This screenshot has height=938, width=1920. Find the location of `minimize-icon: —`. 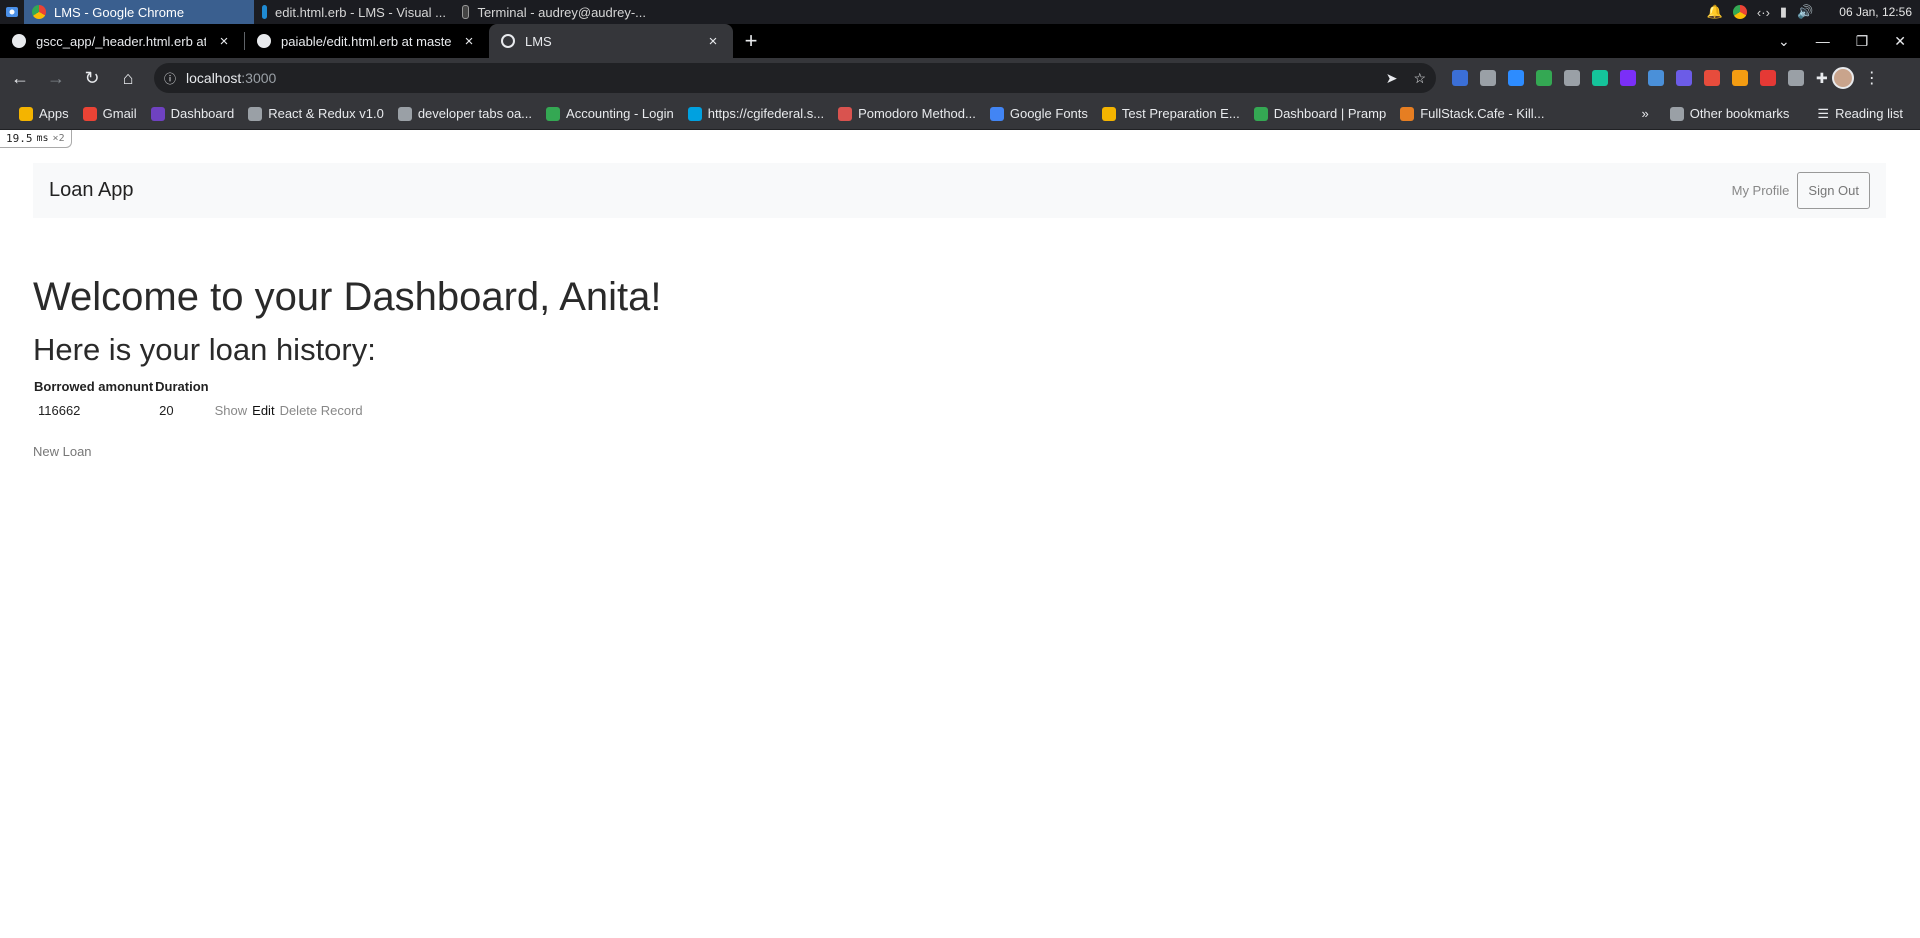

minimize-icon: — is located at coordinates (1823, 41).